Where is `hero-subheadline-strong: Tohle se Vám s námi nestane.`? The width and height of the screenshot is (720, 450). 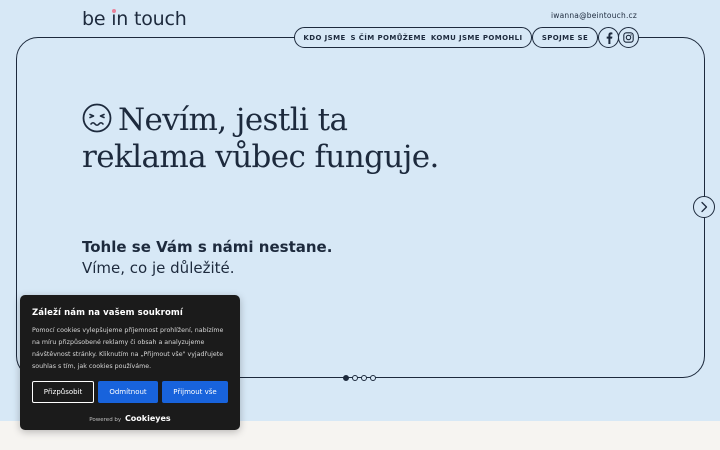
hero-subheadline-strong: Tohle se Vám s námi nestane. is located at coordinates (207, 247).